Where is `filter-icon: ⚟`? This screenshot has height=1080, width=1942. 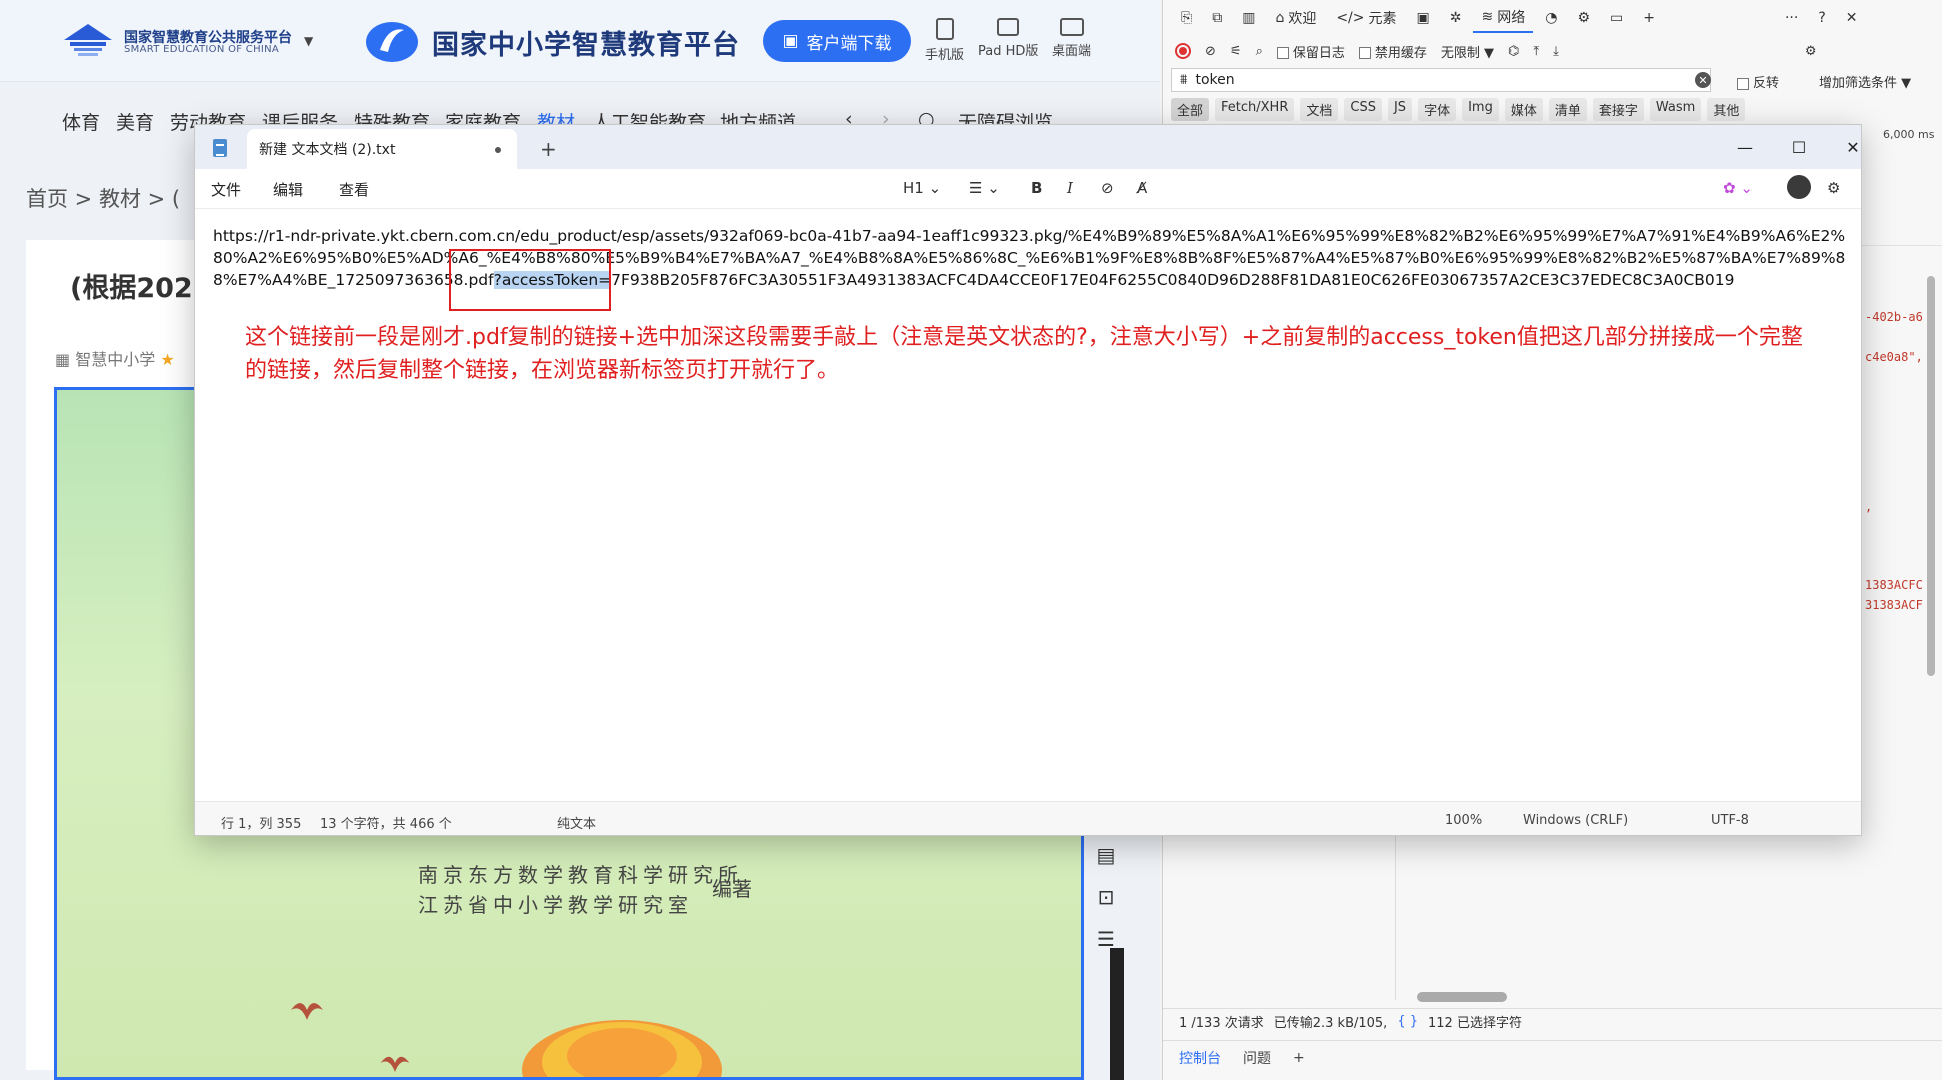 filter-icon: ⚟ is located at coordinates (1236, 51).